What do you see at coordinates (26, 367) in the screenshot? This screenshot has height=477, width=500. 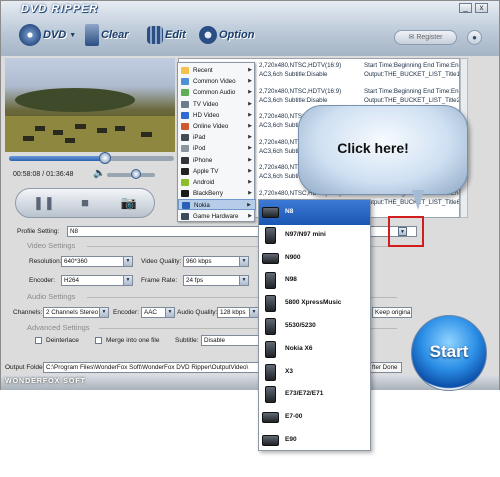 I see `output-folder-label: Output Folder:` at bounding box center [26, 367].